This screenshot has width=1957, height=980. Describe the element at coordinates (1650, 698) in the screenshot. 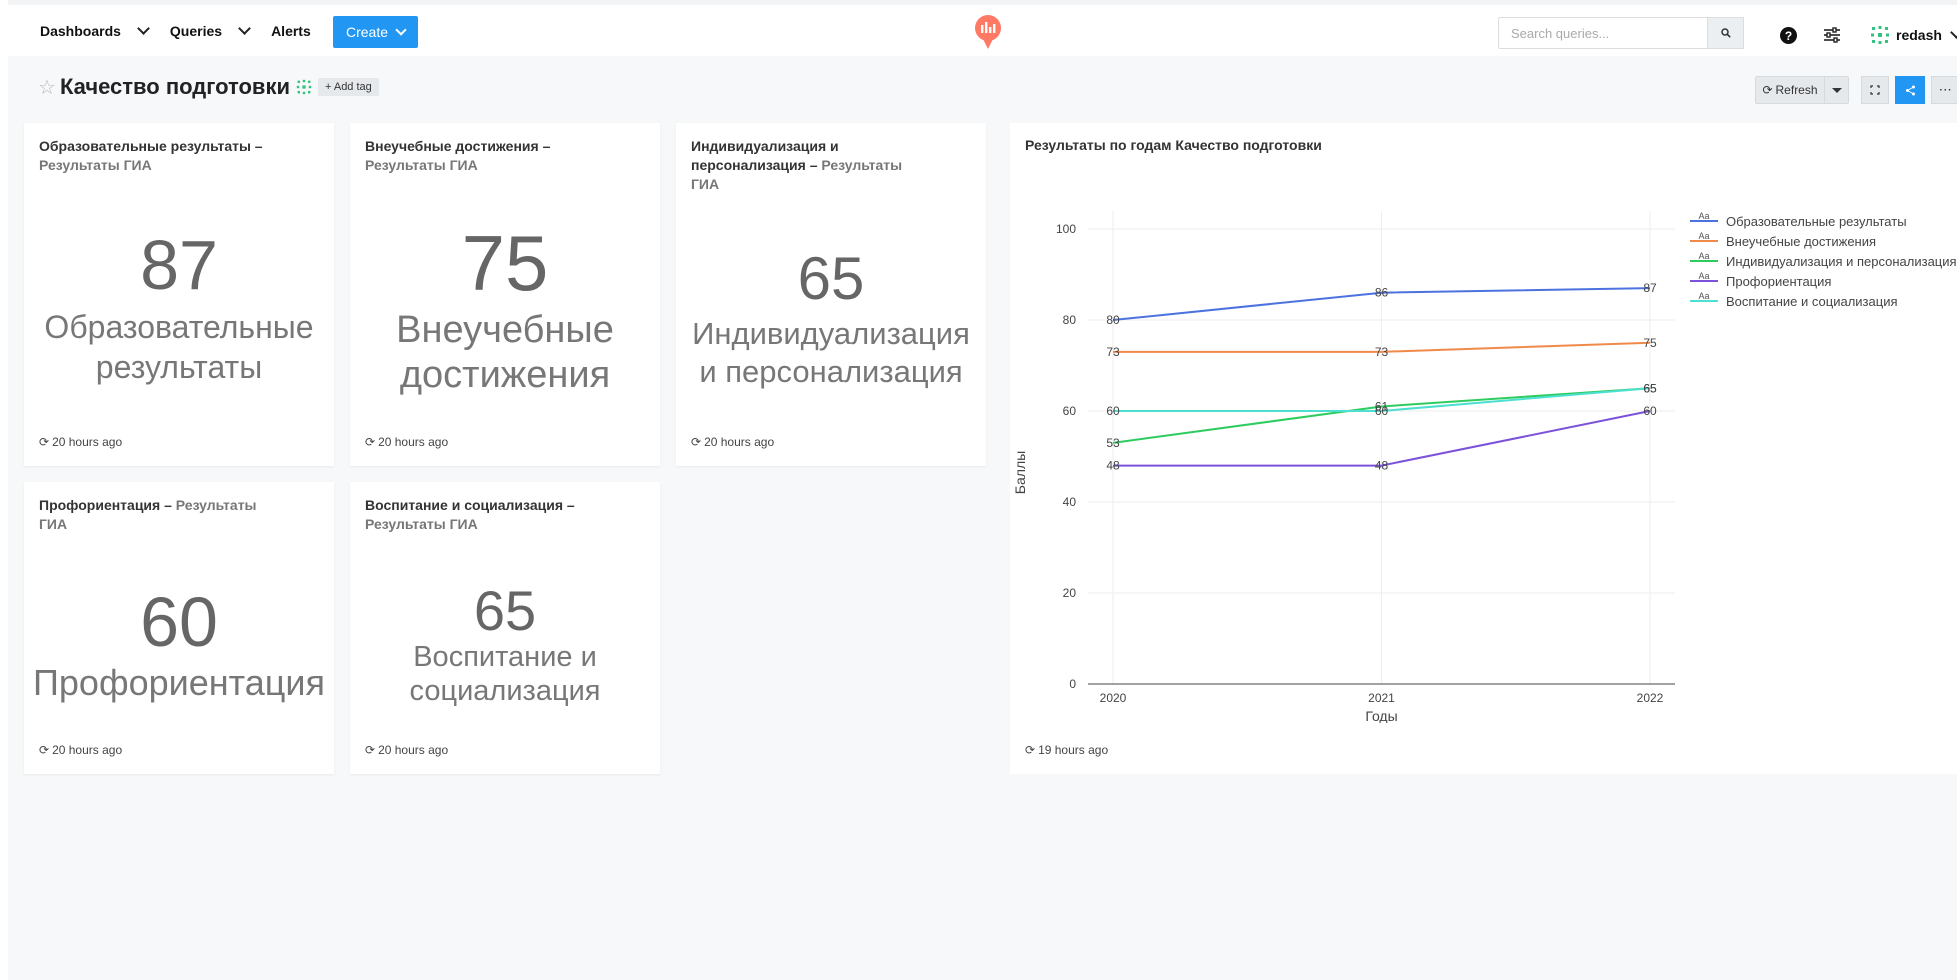

I see `x-tick-label: 2022` at that location.